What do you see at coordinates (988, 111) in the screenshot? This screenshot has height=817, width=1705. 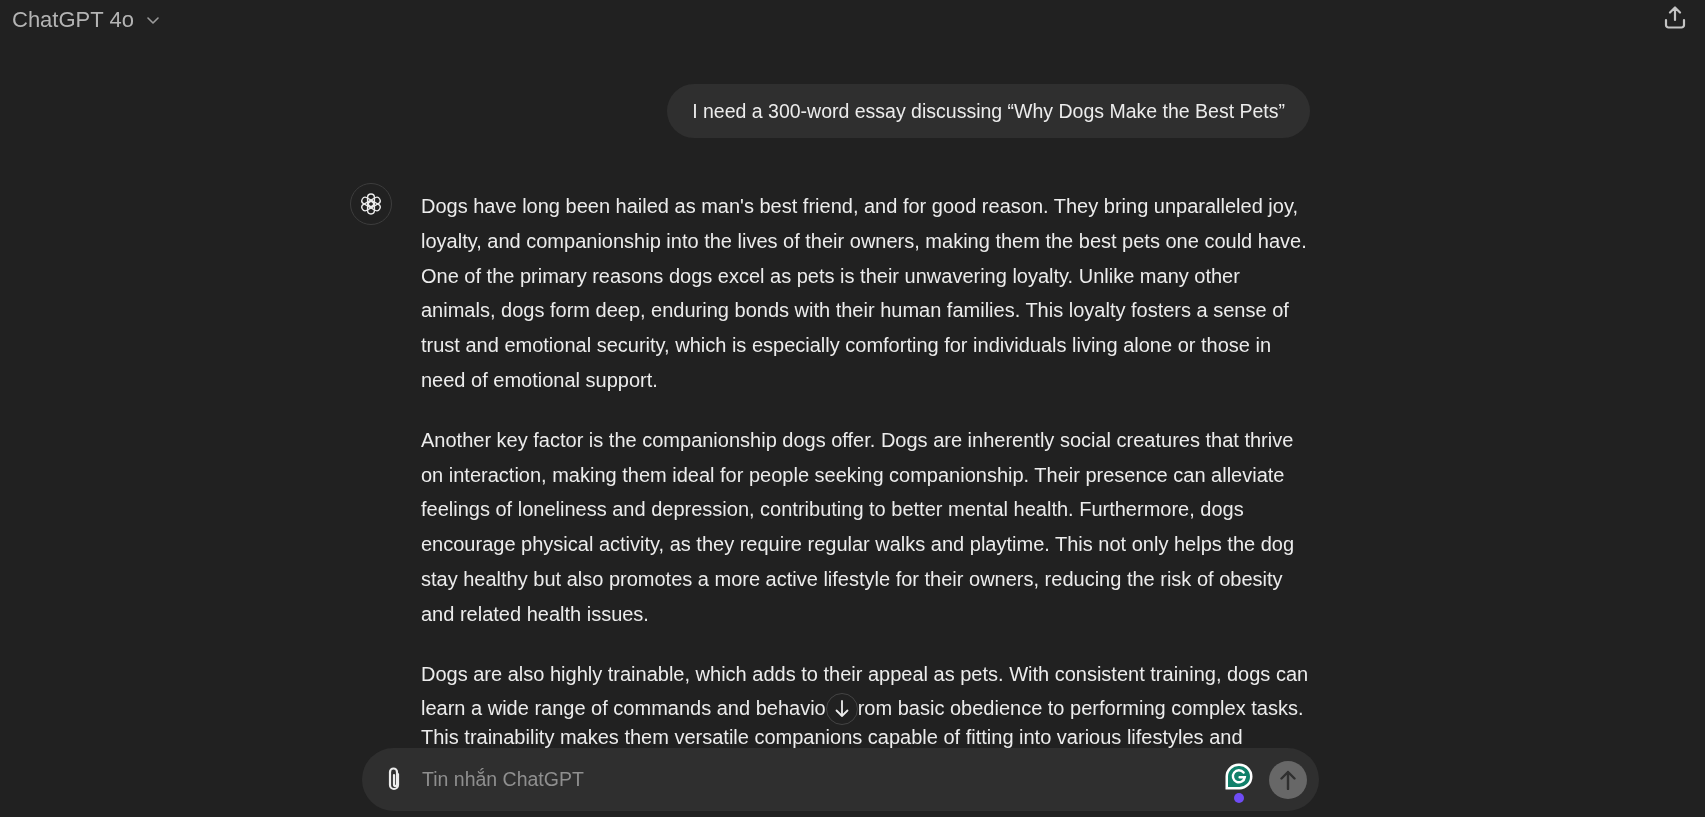 I see `user-message: I need a 300-word essay discussing “Why Dogs Make the Best Pets”` at bounding box center [988, 111].